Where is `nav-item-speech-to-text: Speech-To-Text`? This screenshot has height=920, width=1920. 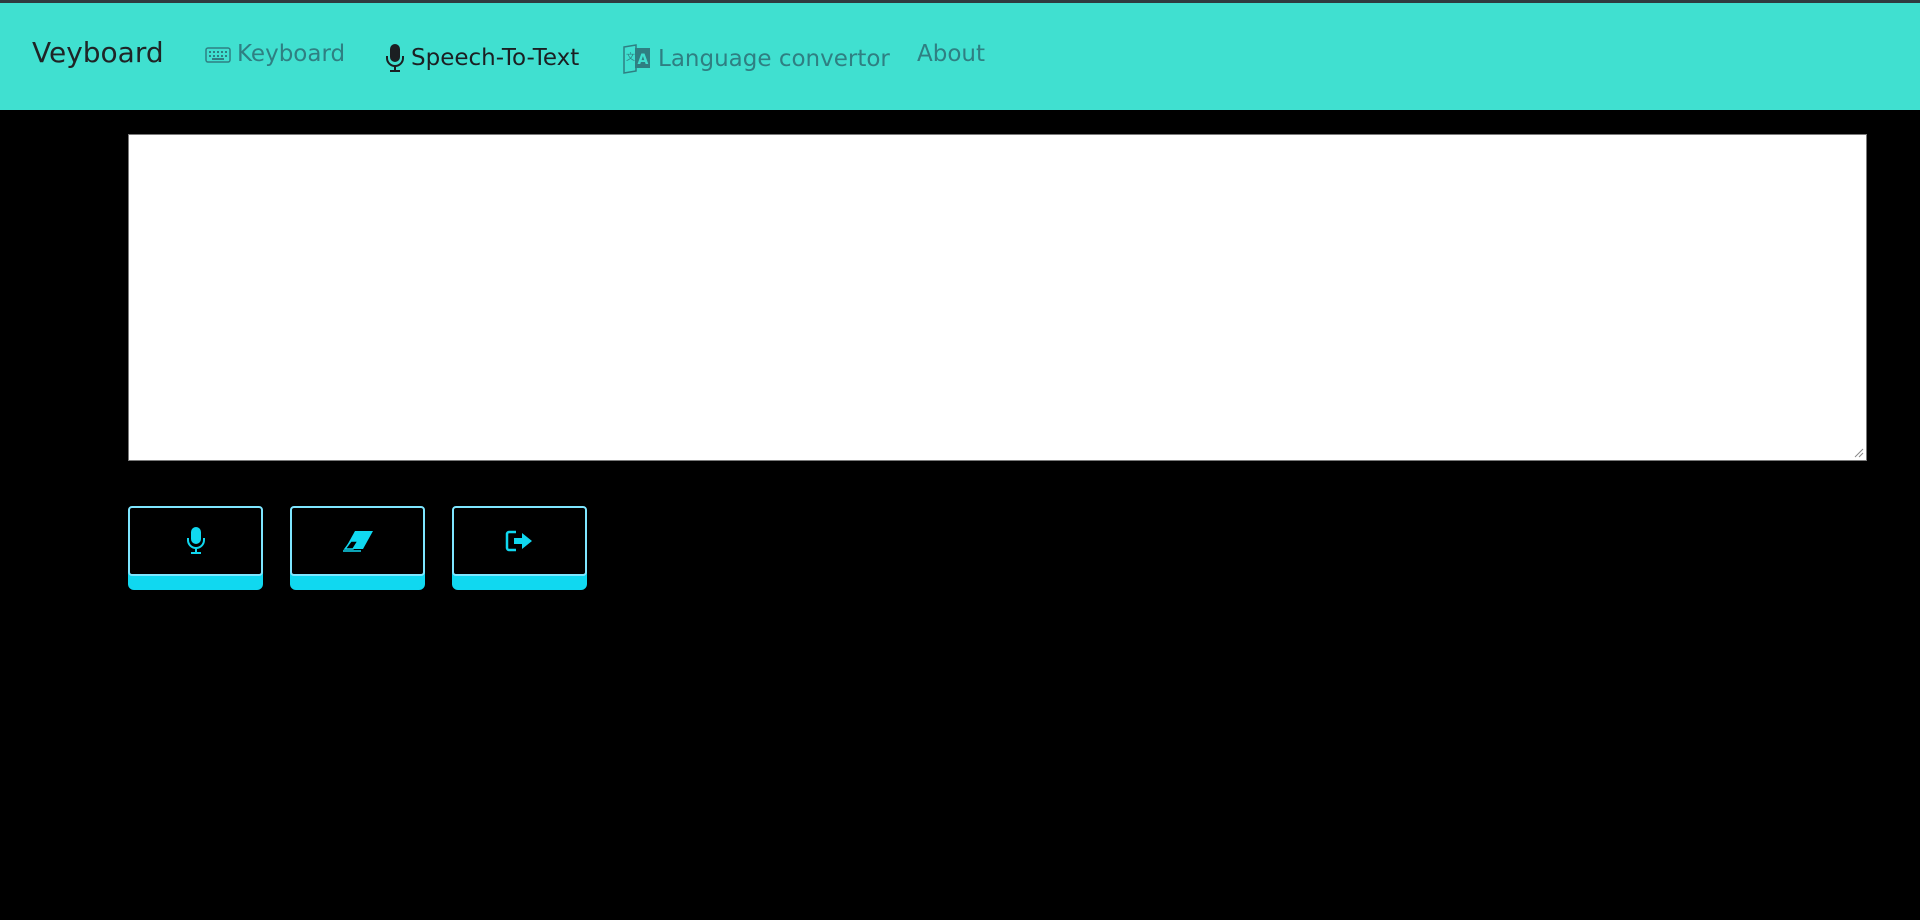
nav-item-speech-to-text: Speech-To-Text is located at coordinates (482, 58).